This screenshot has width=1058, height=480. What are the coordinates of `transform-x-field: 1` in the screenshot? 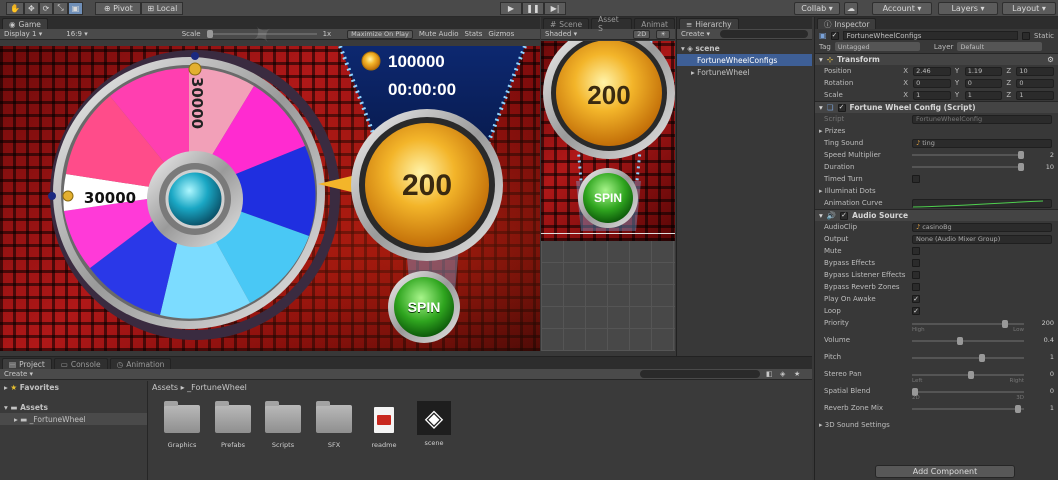 It's located at (932, 95).